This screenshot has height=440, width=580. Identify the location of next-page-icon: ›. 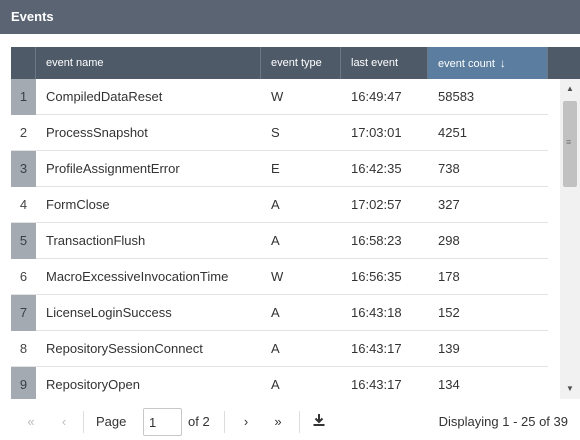
(246, 422).